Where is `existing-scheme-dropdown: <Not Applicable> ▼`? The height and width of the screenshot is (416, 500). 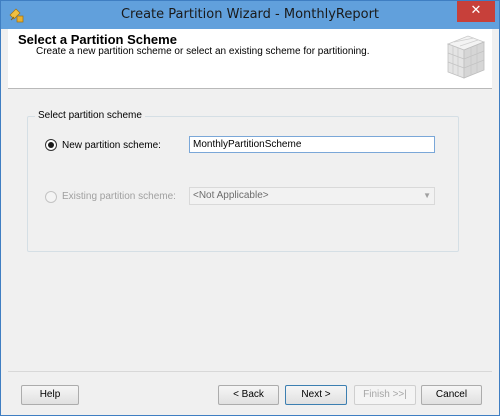 existing-scheme-dropdown: <Not Applicable> ▼ is located at coordinates (312, 196).